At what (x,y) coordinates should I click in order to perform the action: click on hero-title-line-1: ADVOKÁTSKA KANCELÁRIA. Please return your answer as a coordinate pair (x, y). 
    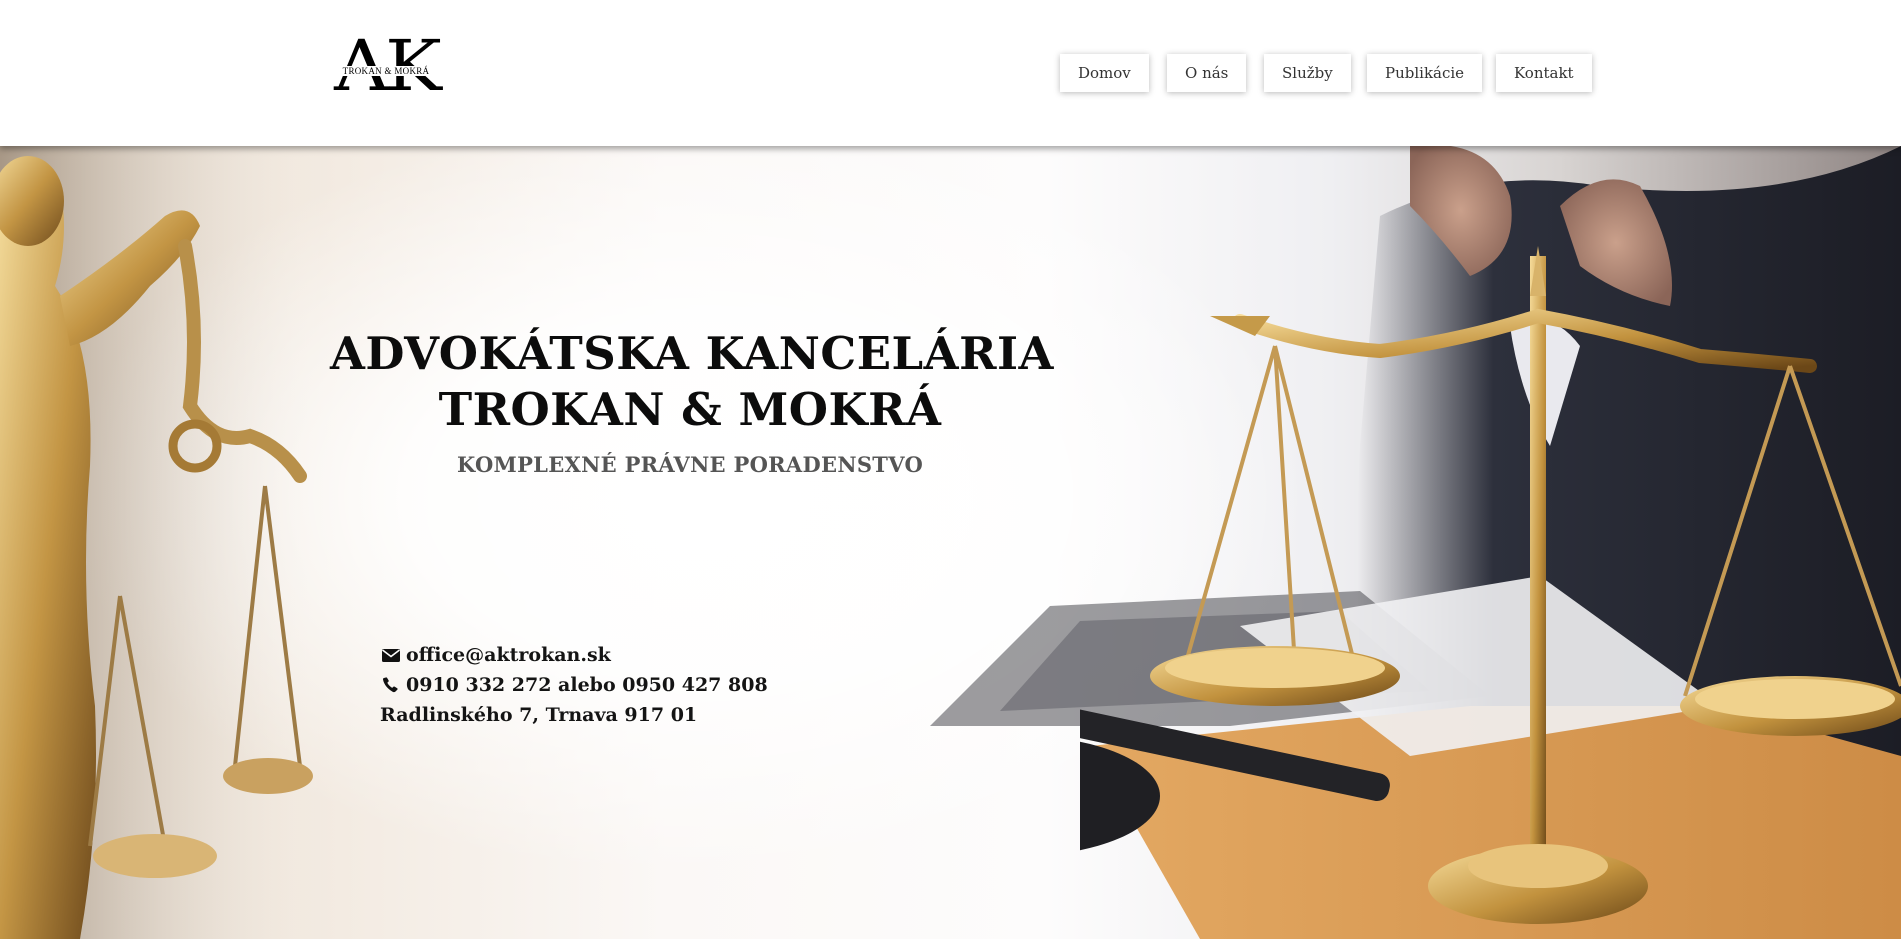
    Looking at the image, I should click on (692, 353).